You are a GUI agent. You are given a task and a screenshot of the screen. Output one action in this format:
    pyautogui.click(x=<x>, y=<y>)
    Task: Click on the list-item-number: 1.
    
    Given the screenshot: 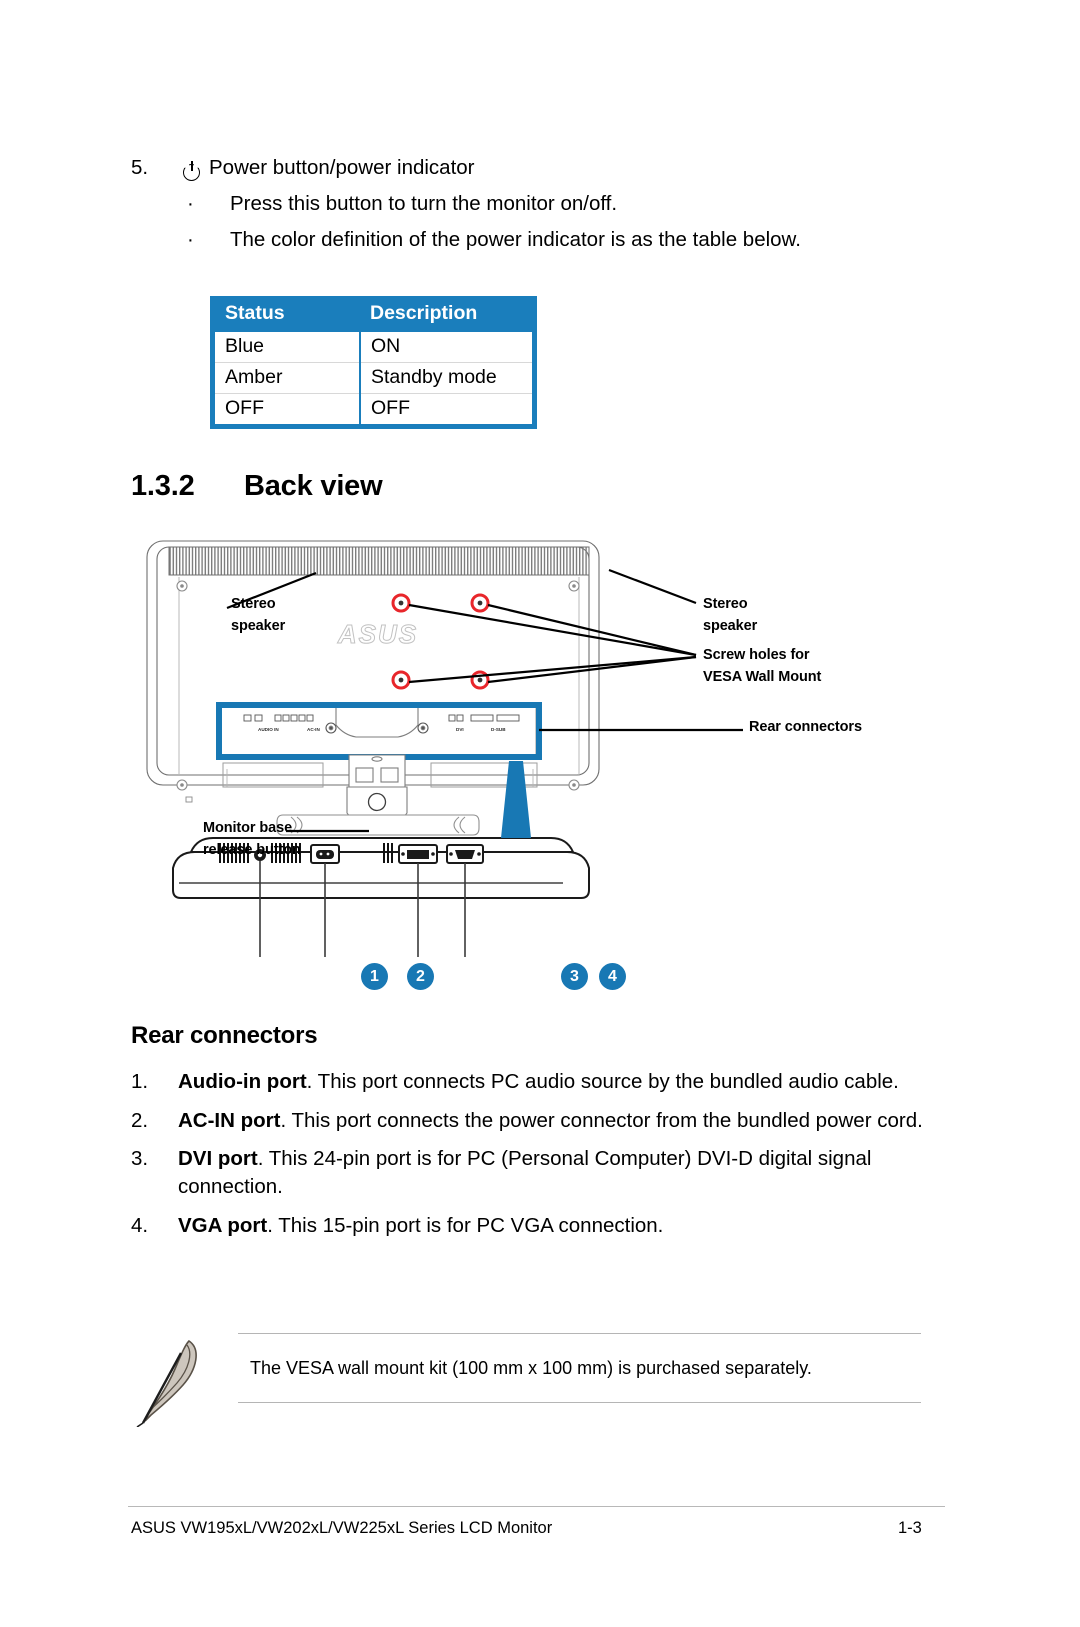 What is the action you would take?
    pyautogui.click(x=140, y=1081)
    